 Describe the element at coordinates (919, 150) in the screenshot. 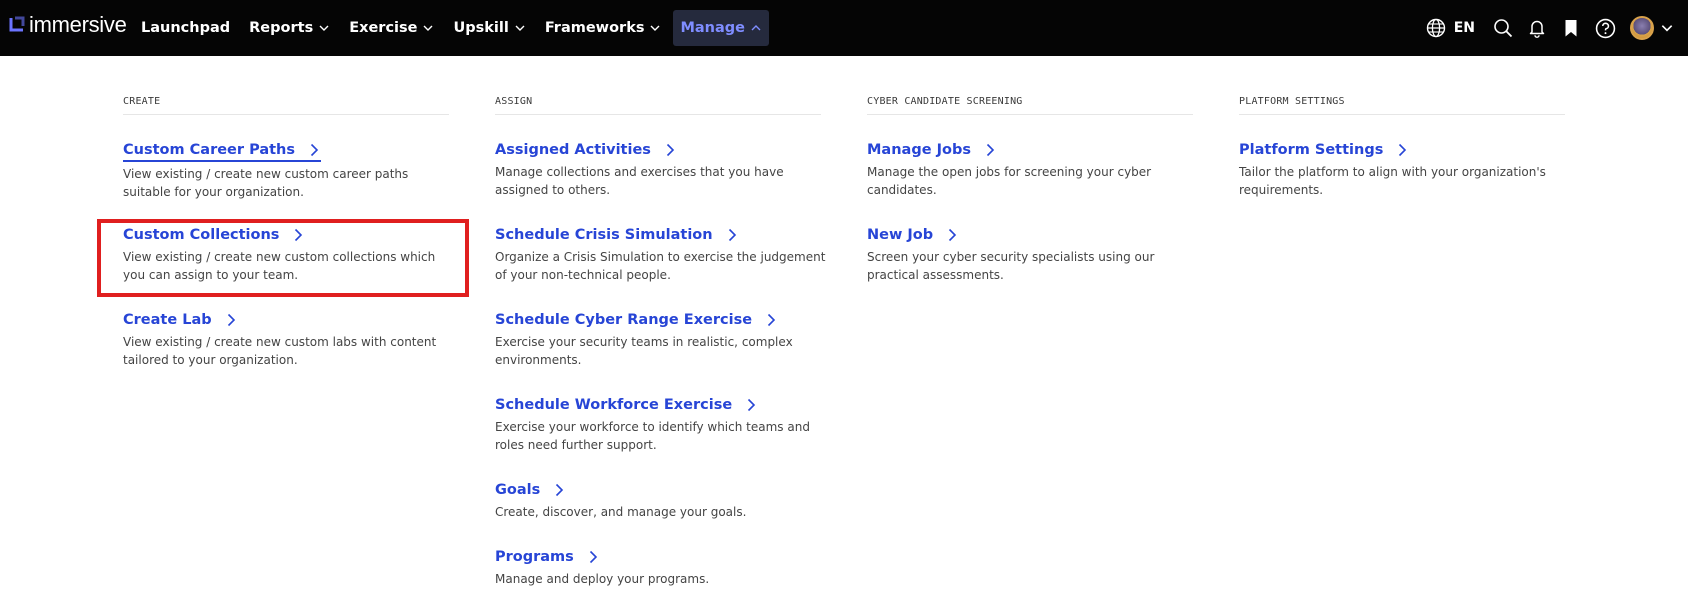

I see `entry-title: Manage Jobs` at that location.